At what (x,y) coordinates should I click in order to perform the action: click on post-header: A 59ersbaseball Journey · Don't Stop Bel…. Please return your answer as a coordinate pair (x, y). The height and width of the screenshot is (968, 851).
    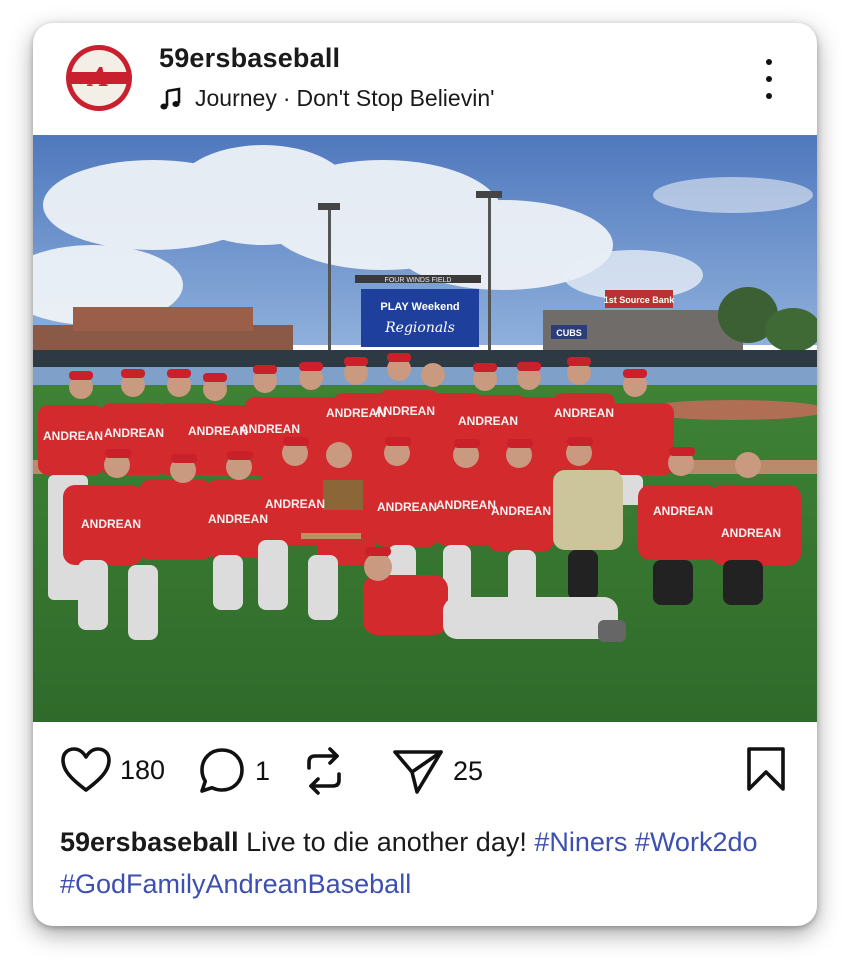
    Looking at the image, I should click on (425, 79).